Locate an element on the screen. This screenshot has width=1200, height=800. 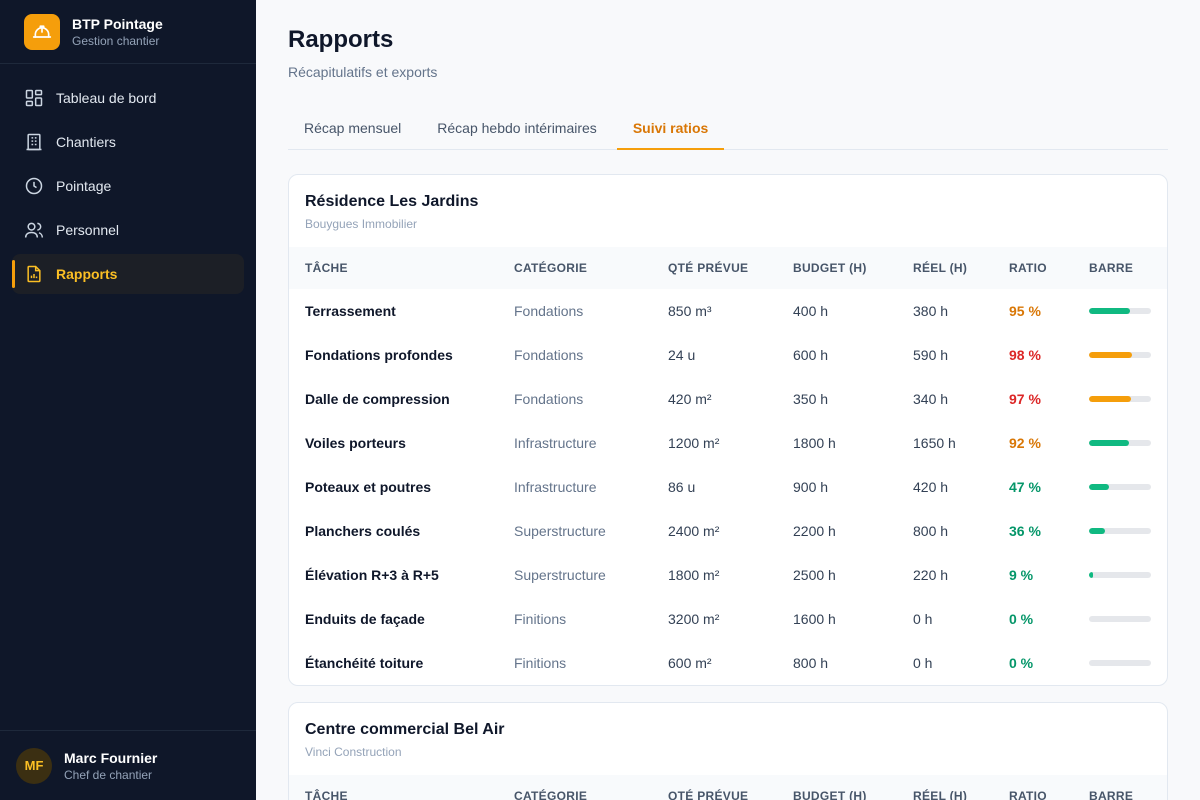
tab-2: Suivi ratios is located at coordinates (670, 129).